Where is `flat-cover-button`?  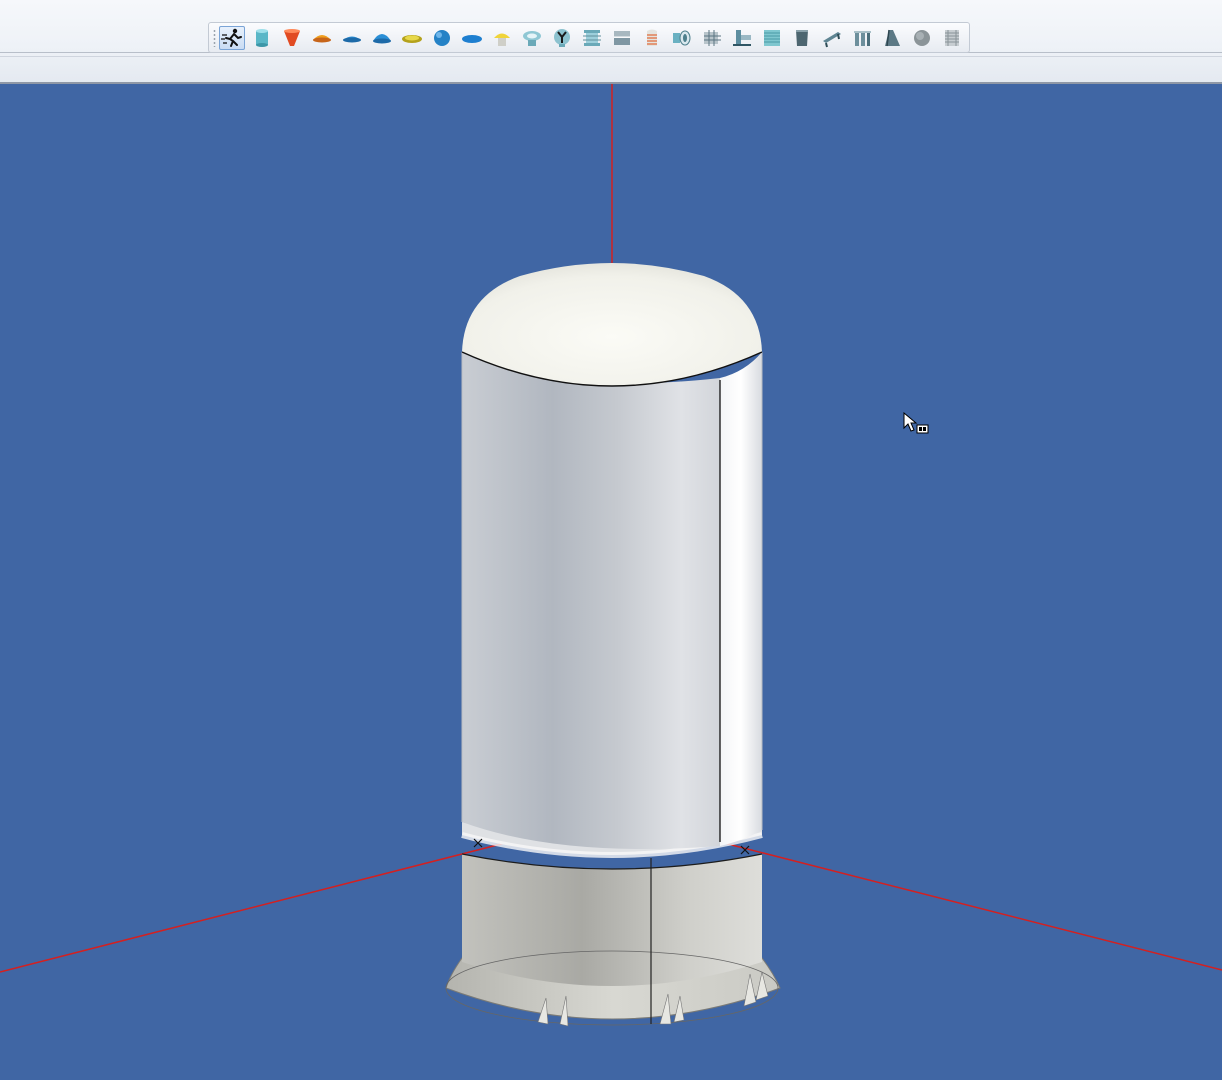 flat-cover-button is located at coordinates (472, 38).